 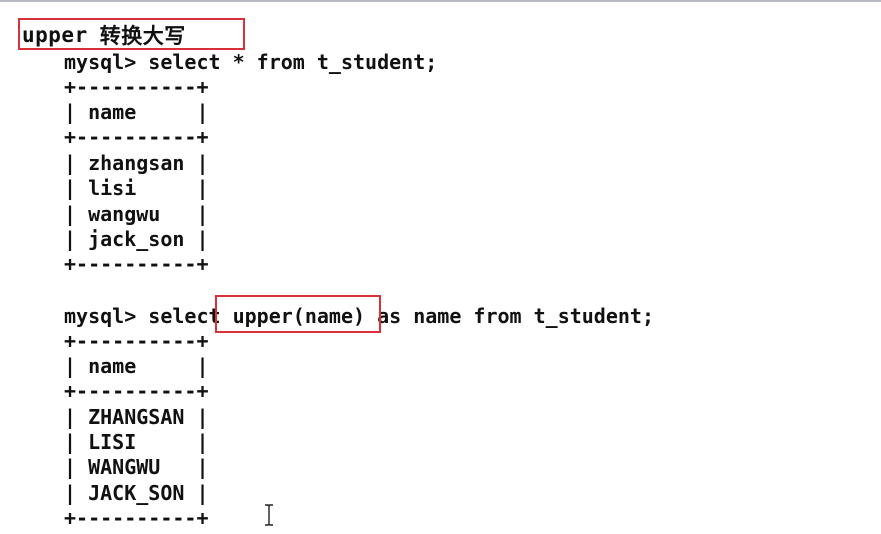 I want to click on query2-prompt-before: mysql> select, so click(x=148, y=316).